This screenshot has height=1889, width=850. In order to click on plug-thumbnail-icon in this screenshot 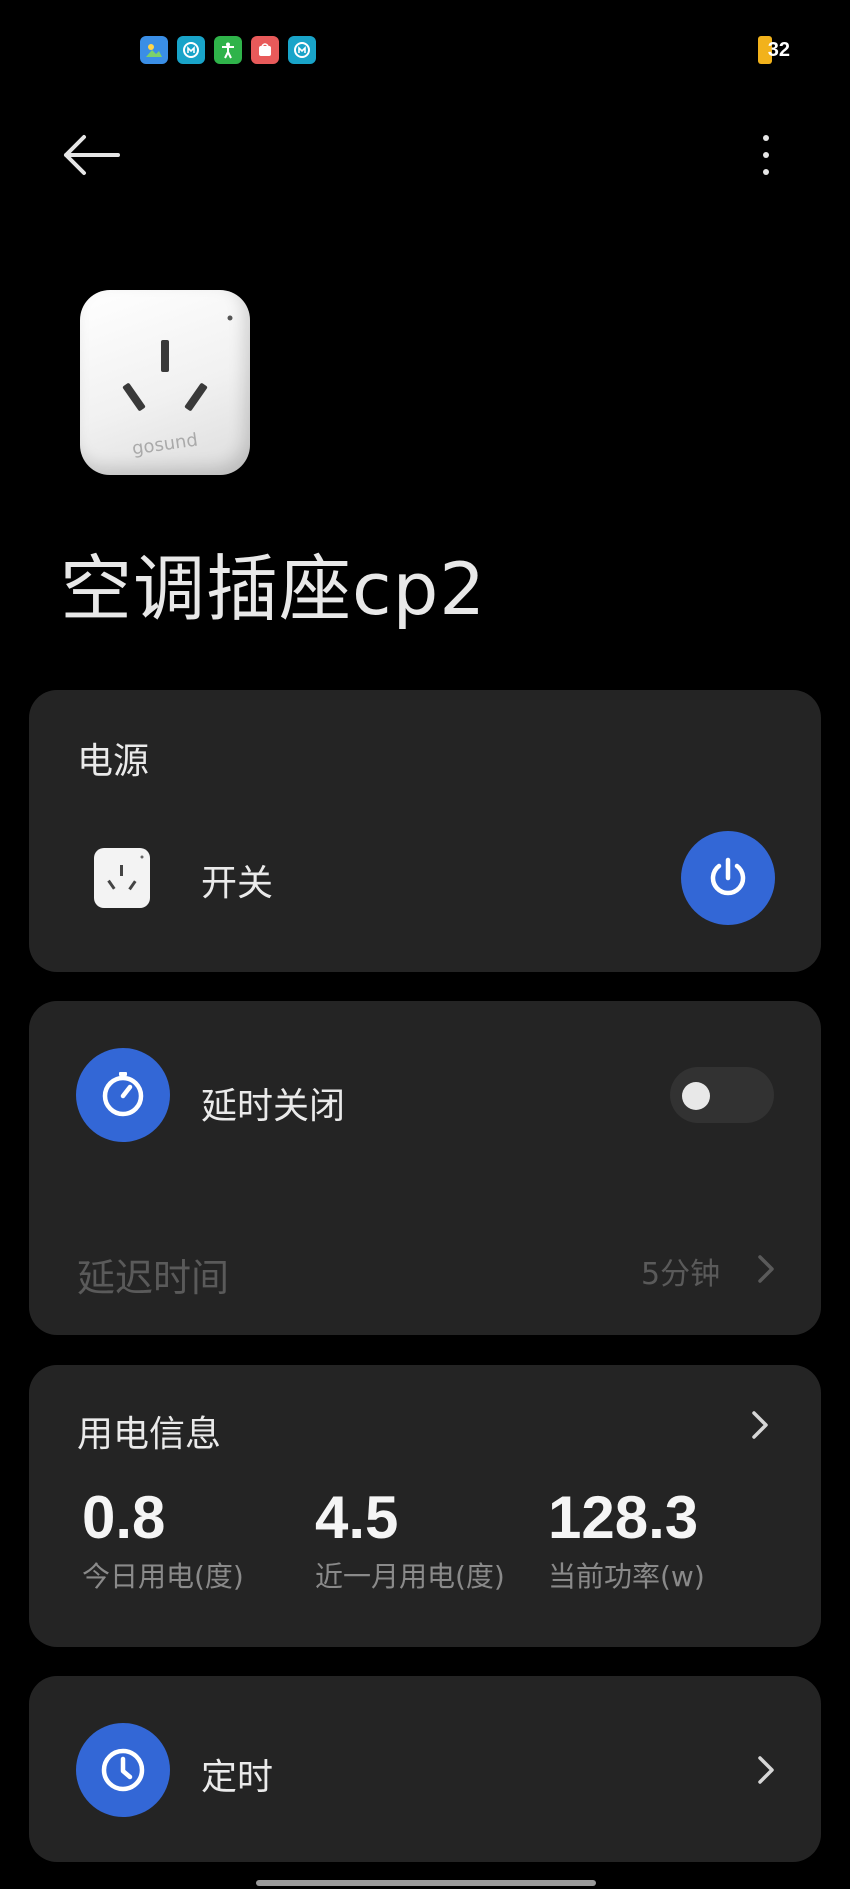, I will do `click(122, 878)`.